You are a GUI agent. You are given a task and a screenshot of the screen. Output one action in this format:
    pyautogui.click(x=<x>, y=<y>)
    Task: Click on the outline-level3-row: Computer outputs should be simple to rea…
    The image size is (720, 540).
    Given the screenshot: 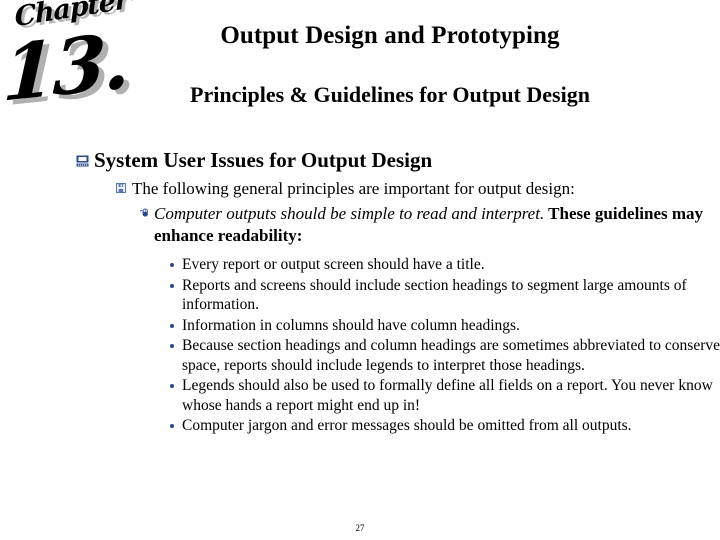 What is the action you would take?
    pyautogui.click(x=427, y=225)
    